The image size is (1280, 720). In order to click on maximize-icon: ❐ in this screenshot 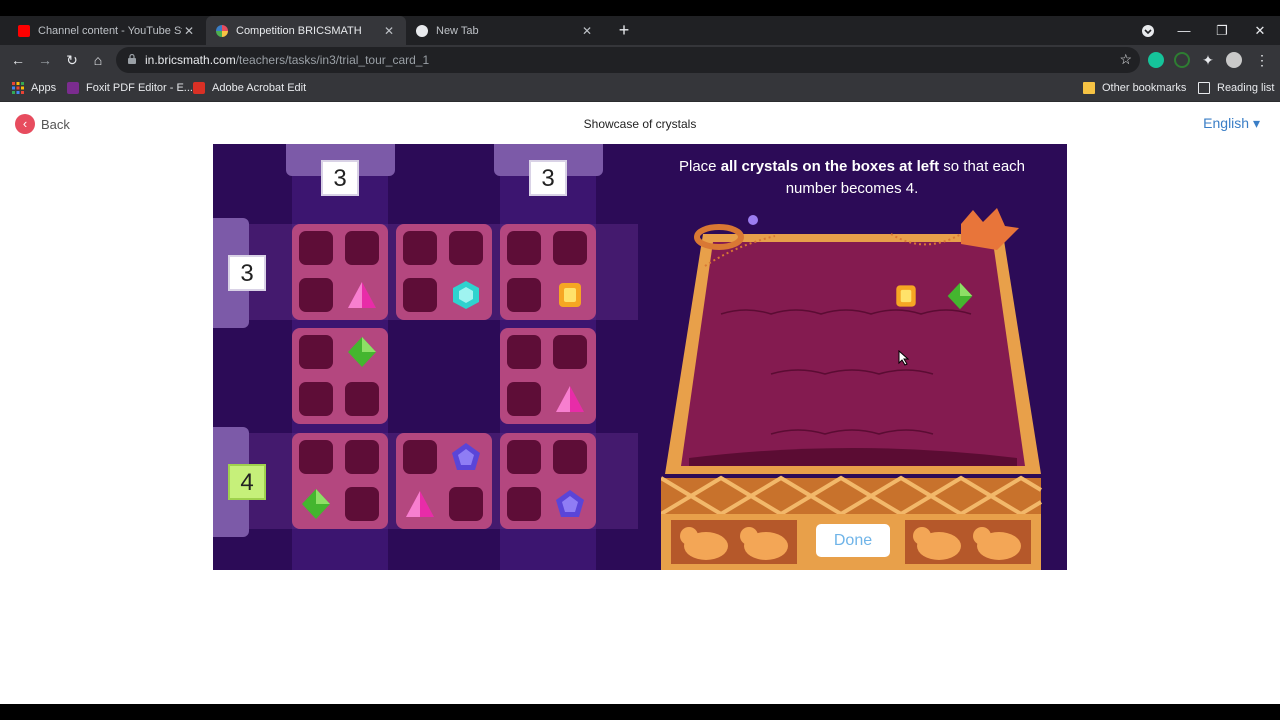, I will do `click(1222, 30)`.